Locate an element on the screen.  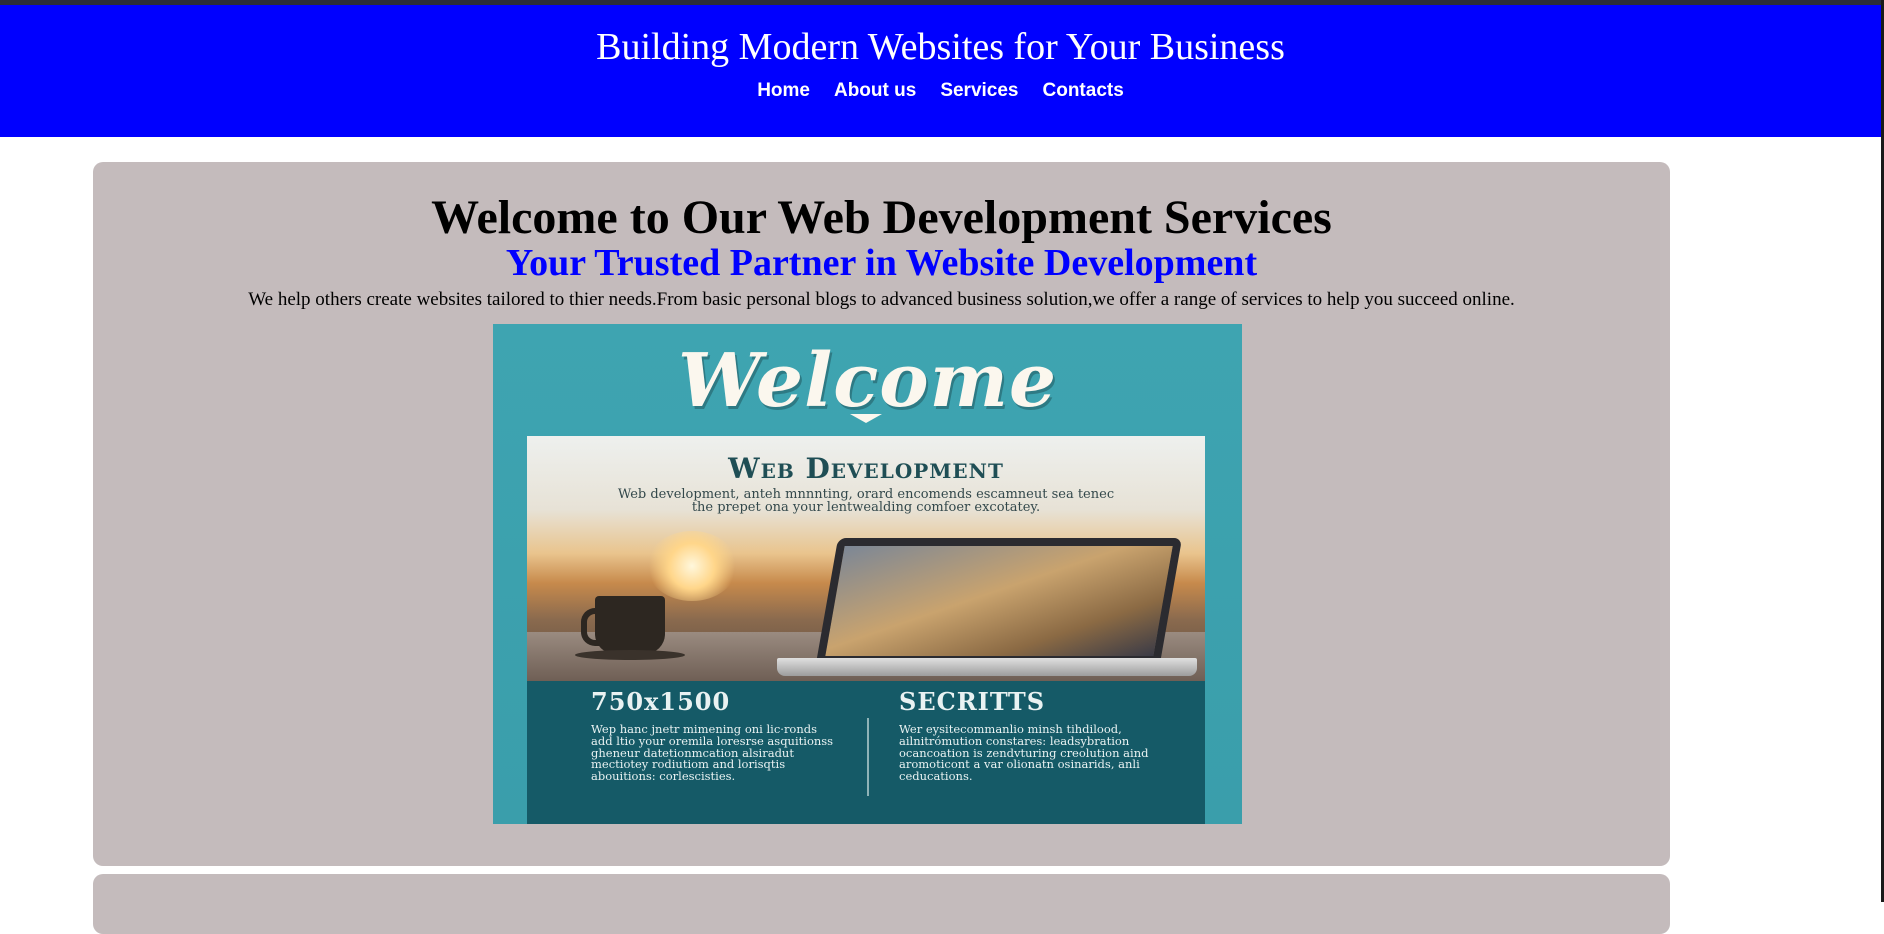
poster-divider is located at coordinates (868, 757).